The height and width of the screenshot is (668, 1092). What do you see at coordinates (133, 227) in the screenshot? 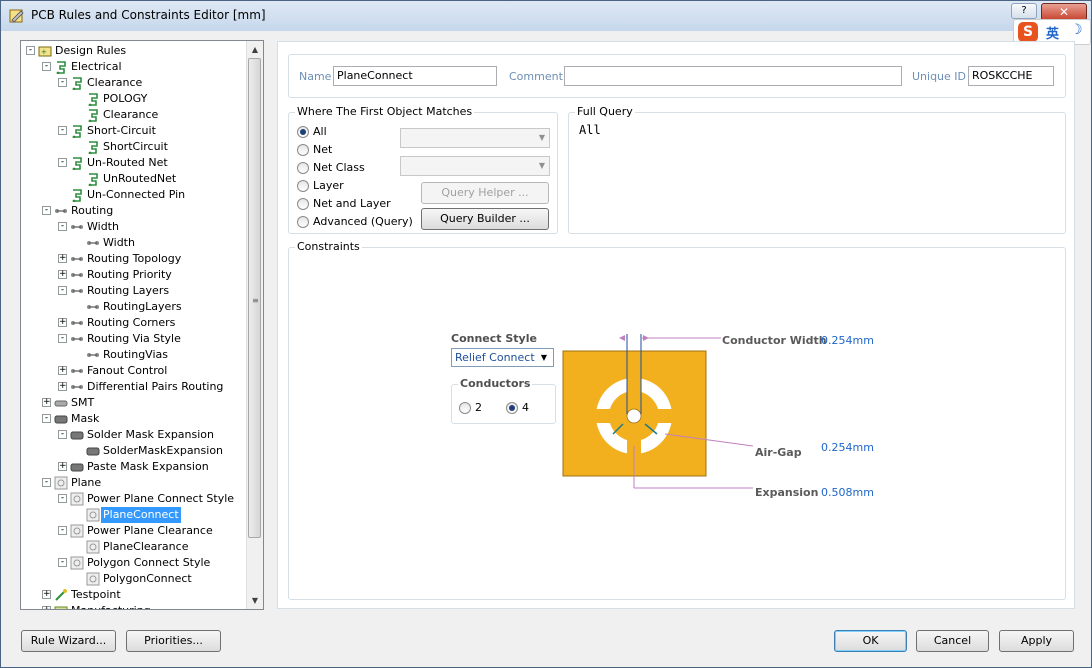
I see `tree-item-width: - Width` at bounding box center [133, 227].